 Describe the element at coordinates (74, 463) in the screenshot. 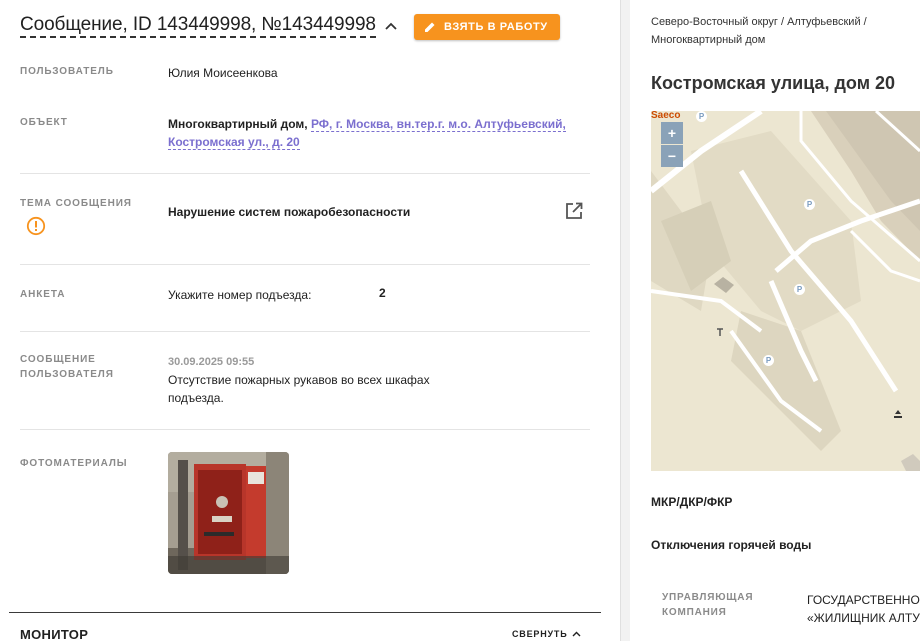

I see `photos-label: ФОТОМАТЕРИАЛЫ` at that location.